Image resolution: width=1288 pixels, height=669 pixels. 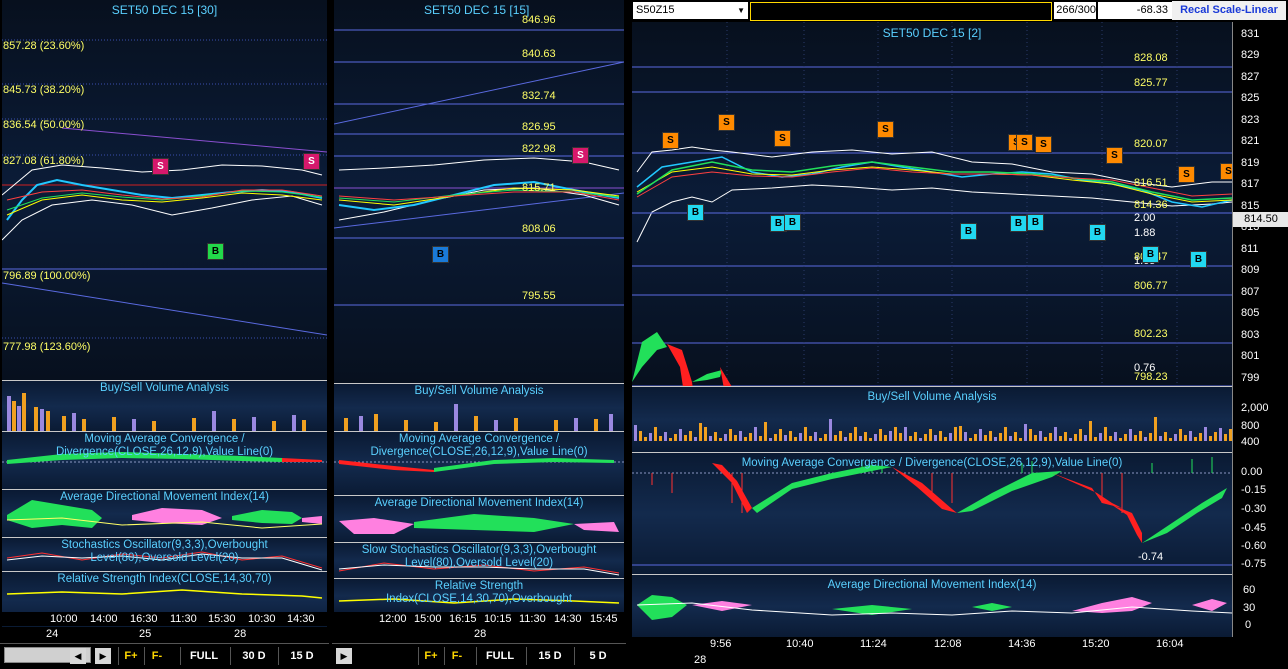 What do you see at coordinates (948, 644) in the screenshot?
I see `time-tick: 12:08` at bounding box center [948, 644].